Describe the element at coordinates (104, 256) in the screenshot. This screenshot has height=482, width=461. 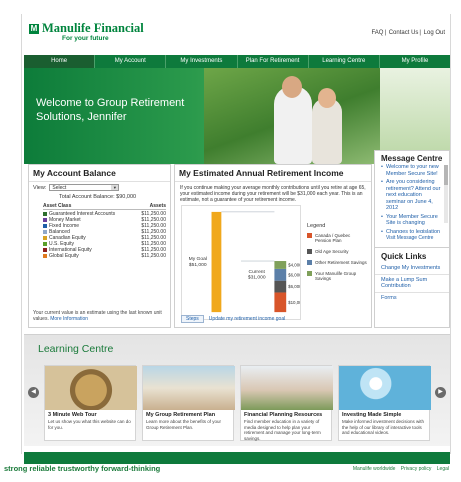
I see `table-row: Global Equity $11,250.00` at that location.